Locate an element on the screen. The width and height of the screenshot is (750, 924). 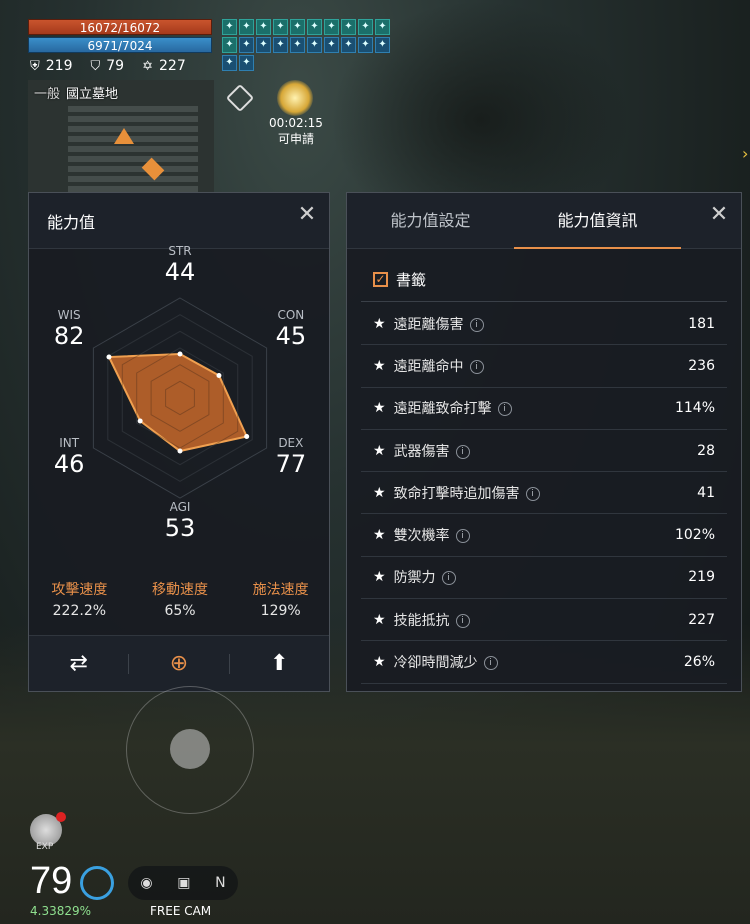
zoom-in-button: ⊕ is located at coordinates (178, 663).